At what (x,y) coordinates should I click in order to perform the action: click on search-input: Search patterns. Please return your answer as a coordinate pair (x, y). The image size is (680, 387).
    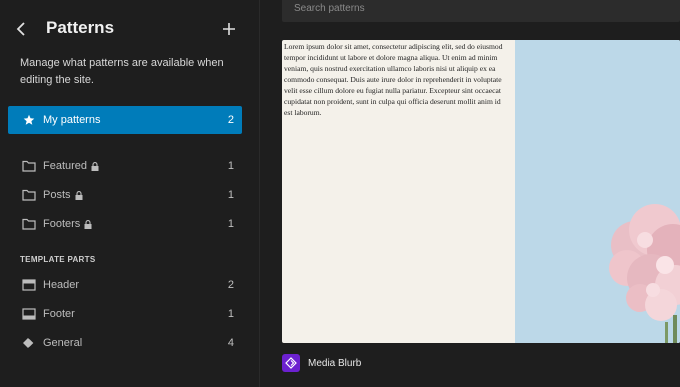
    Looking at the image, I should click on (481, 11).